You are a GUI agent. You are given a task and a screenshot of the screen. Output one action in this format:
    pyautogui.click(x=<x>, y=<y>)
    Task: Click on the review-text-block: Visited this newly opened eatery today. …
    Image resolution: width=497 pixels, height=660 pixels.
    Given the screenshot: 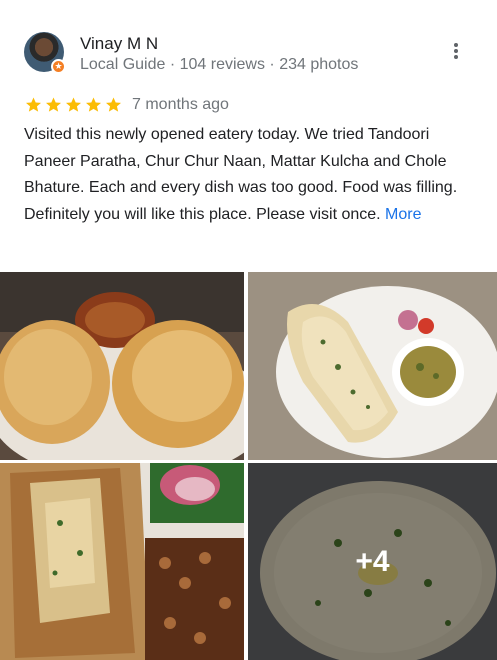 What is the action you would take?
    pyautogui.click(x=250, y=175)
    